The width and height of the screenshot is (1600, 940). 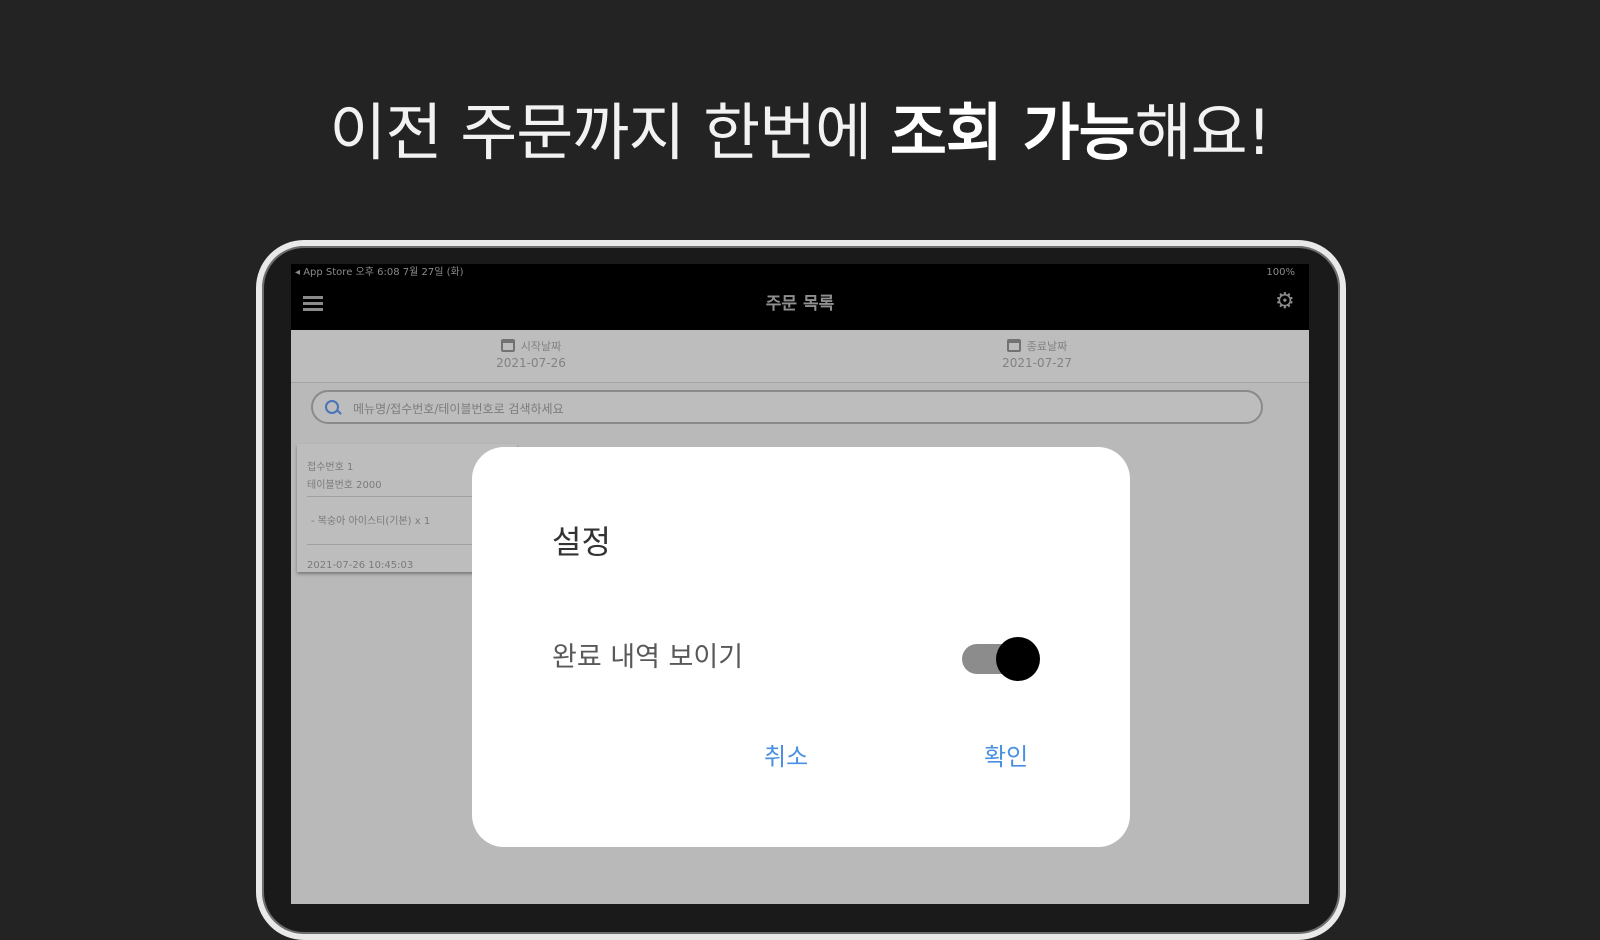 I want to click on order-item: - 복숭아 아이스티(기본) x 1, so click(x=371, y=521).